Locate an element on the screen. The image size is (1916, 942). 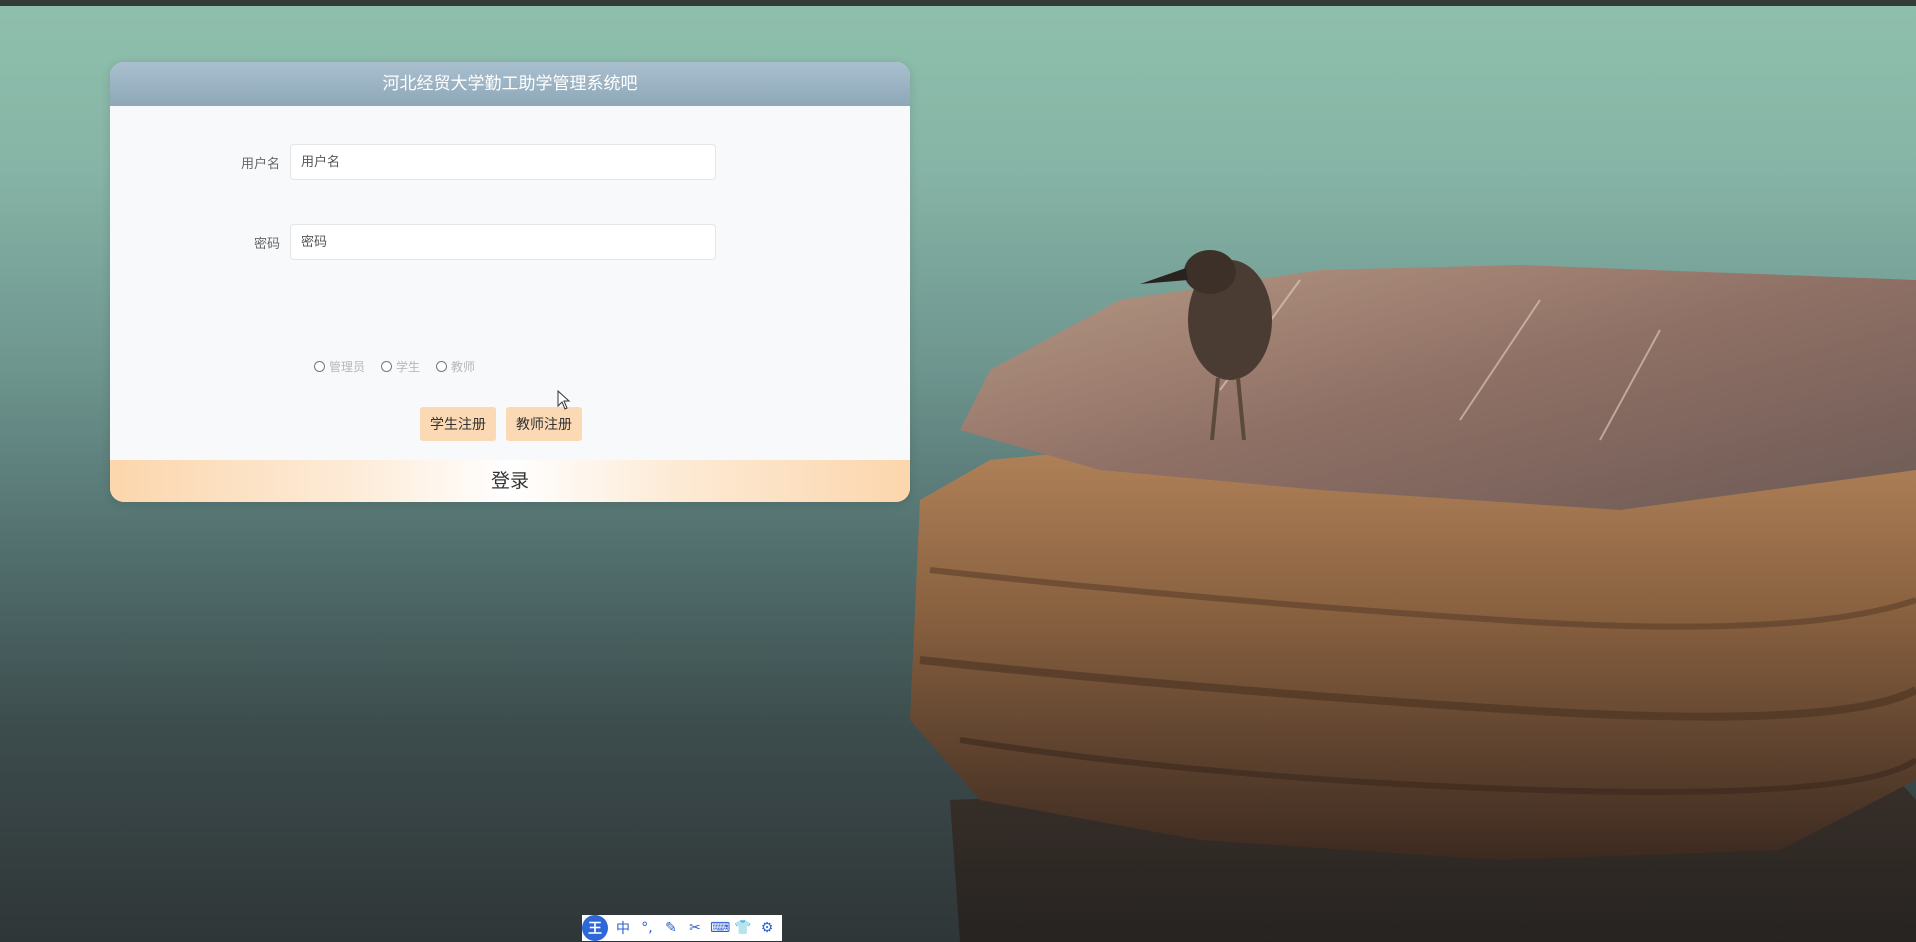
settings-icon: ⚙ is located at coordinates (767, 928).